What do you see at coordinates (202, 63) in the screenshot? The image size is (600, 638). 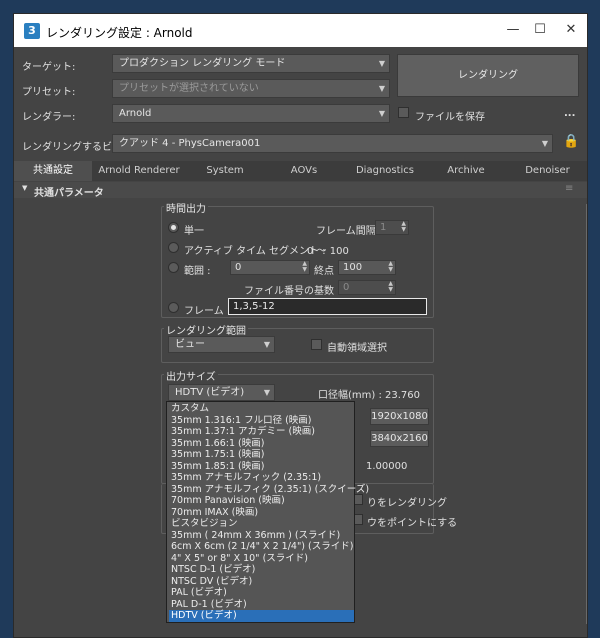 I see `target-value: プロダクション レンダリング モード` at bounding box center [202, 63].